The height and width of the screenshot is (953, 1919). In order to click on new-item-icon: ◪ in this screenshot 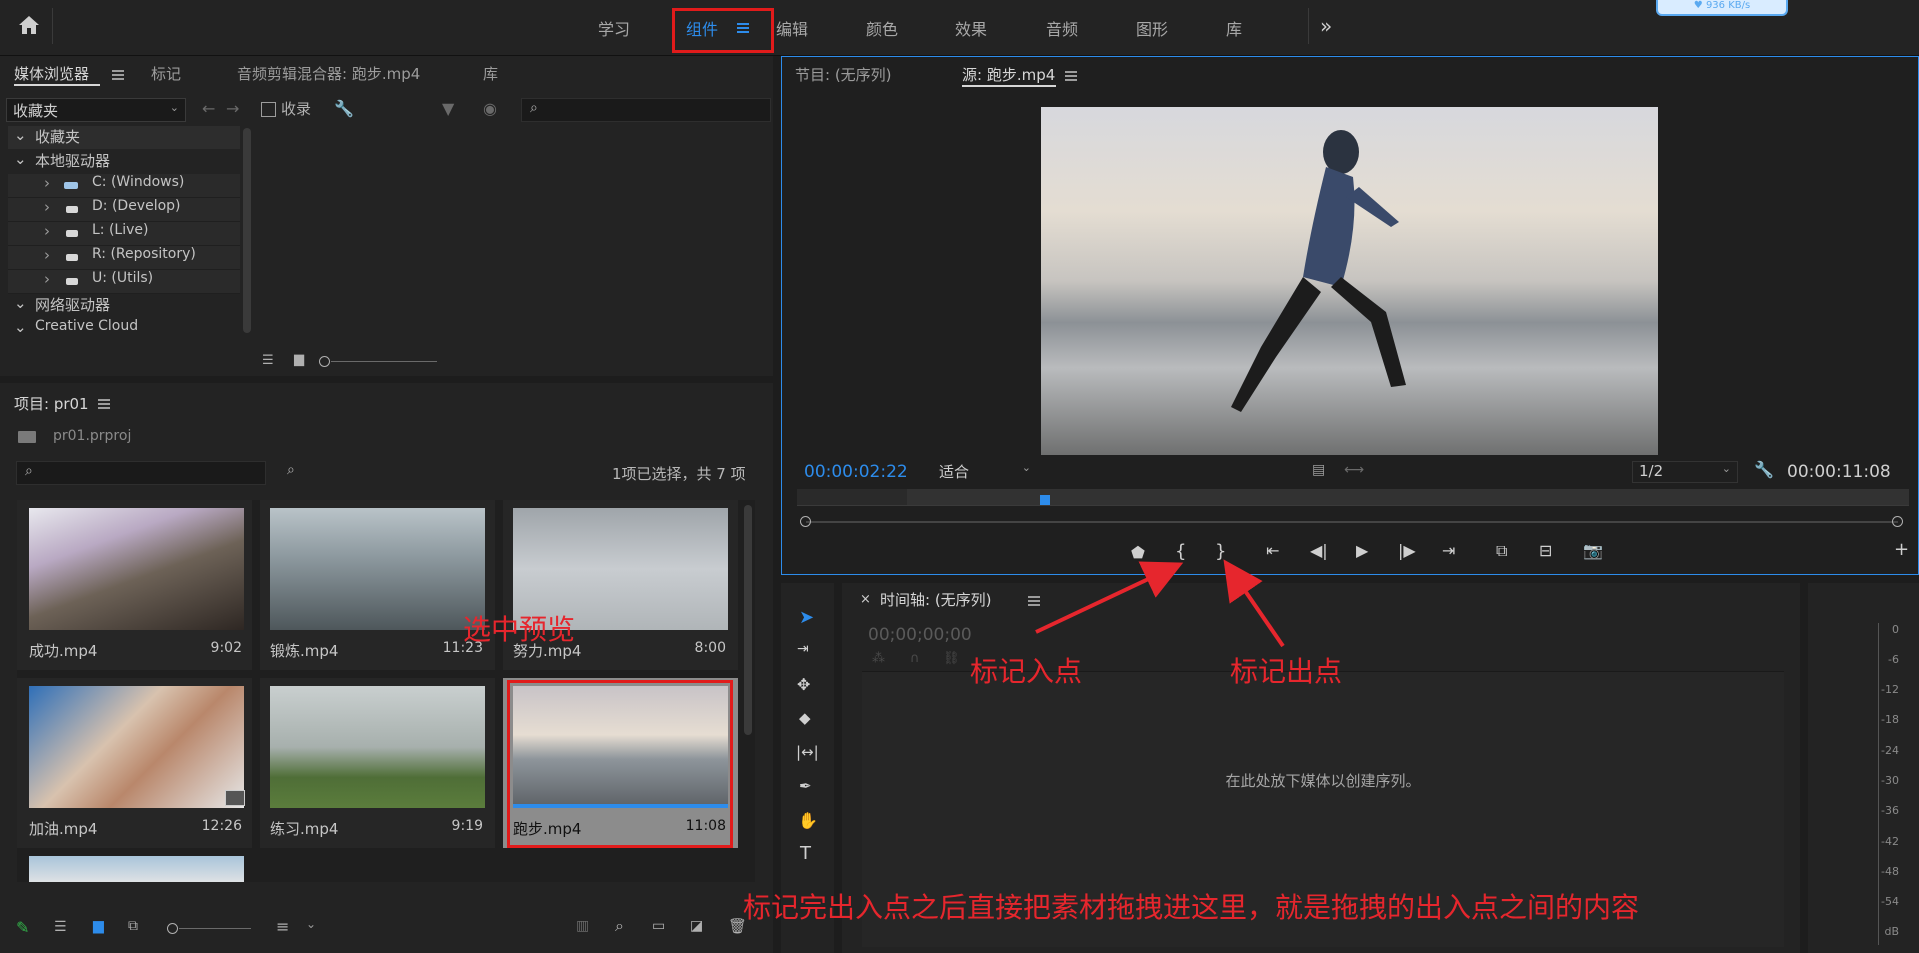, I will do `click(696, 926)`.